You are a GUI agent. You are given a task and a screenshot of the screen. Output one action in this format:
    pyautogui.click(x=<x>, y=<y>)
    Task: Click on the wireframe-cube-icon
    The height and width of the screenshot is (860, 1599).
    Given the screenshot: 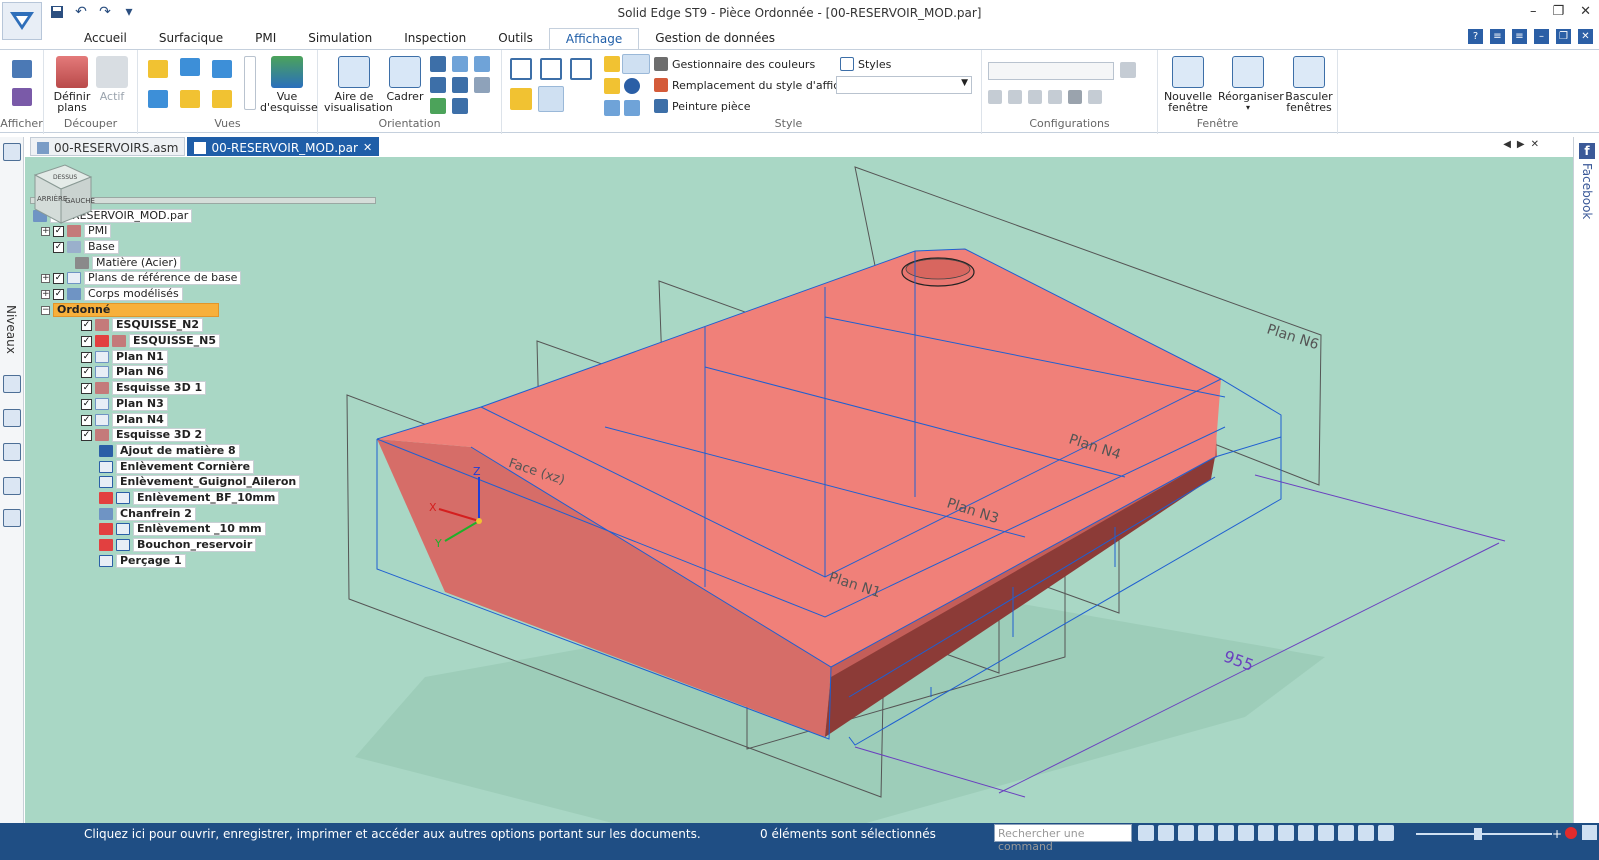 What is the action you would take?
    pyautogui.click(x=521, y=69)
    